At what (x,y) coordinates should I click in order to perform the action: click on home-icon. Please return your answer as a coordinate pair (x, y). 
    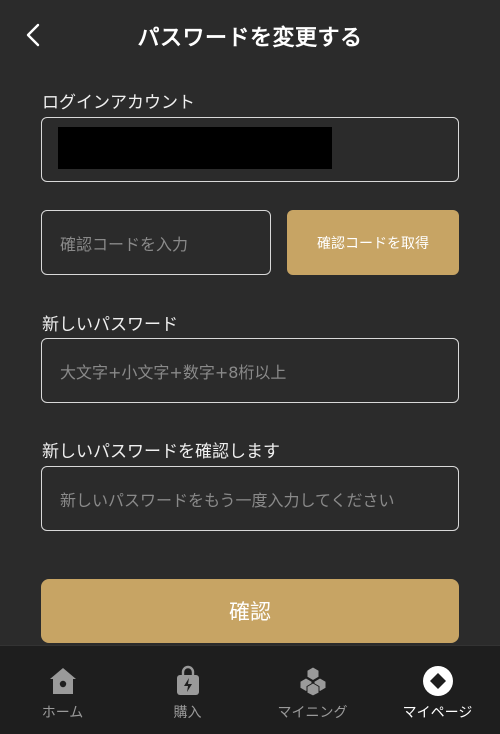
    Looking at the image, I should click on (63, 681).